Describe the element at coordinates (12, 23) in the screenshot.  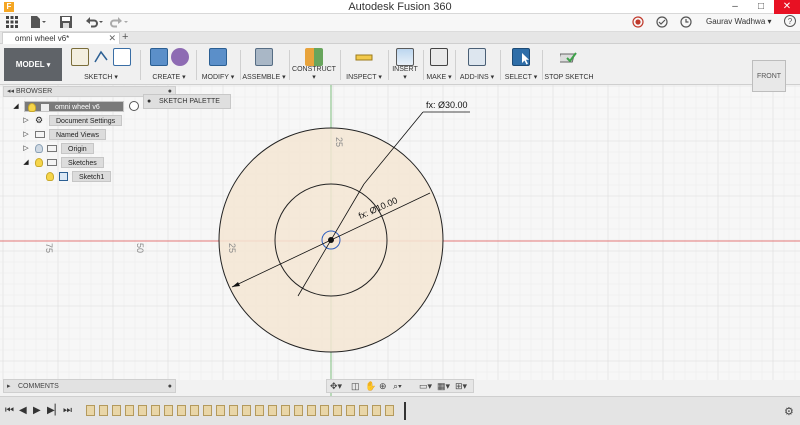
I see `data-panel-grid-icon` at that location.